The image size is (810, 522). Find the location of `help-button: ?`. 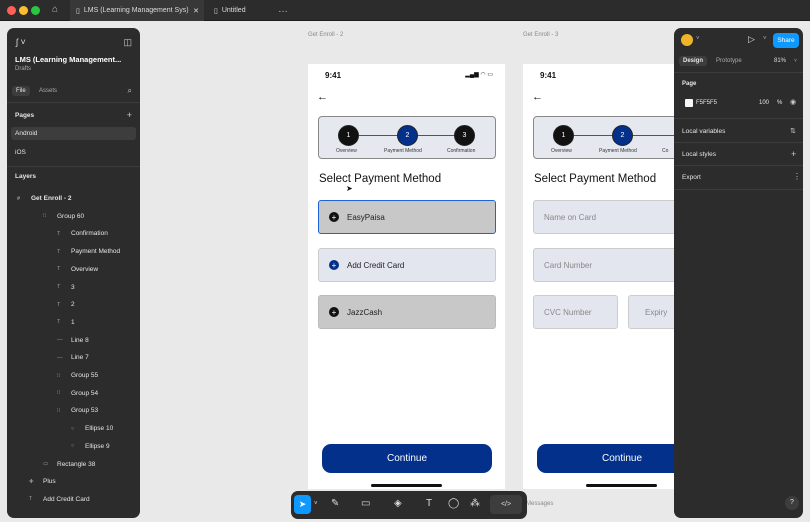

help-button: ? is located at coordinates (792, 503).